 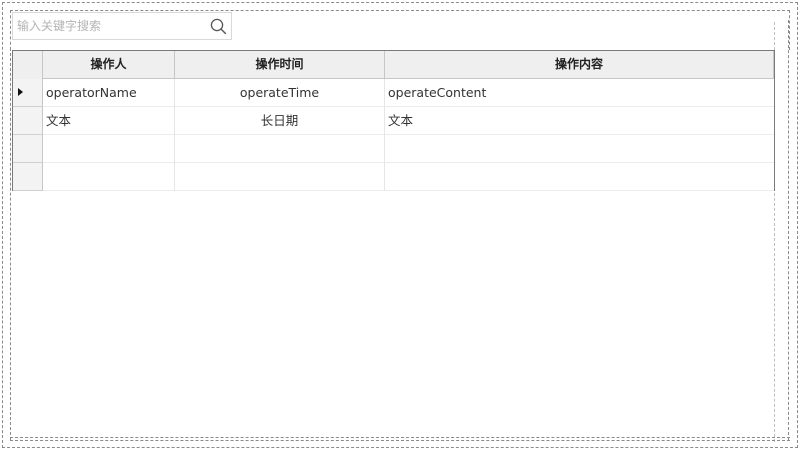 What do you see at coordinates (28, 65) in the screenshot?
I see `grid-corner-header` at bounding box center [28, 65].